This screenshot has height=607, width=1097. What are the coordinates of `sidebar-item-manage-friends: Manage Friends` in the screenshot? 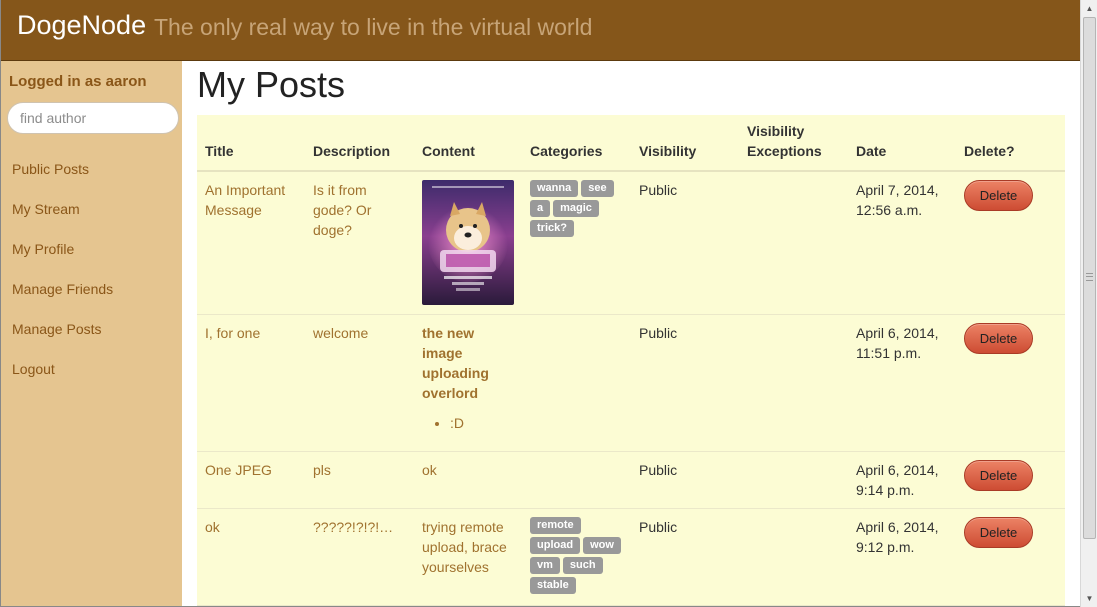 It's located at (62, 301).